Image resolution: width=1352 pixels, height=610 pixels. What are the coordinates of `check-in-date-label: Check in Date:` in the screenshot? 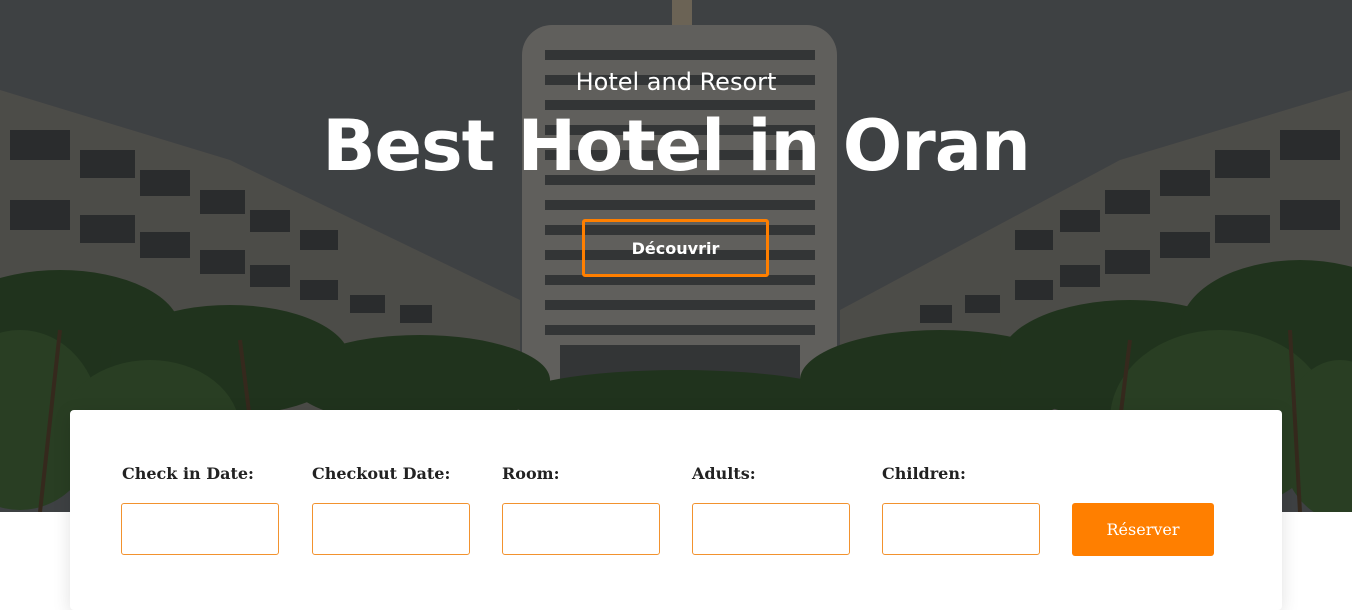 It's located at (188, 473).